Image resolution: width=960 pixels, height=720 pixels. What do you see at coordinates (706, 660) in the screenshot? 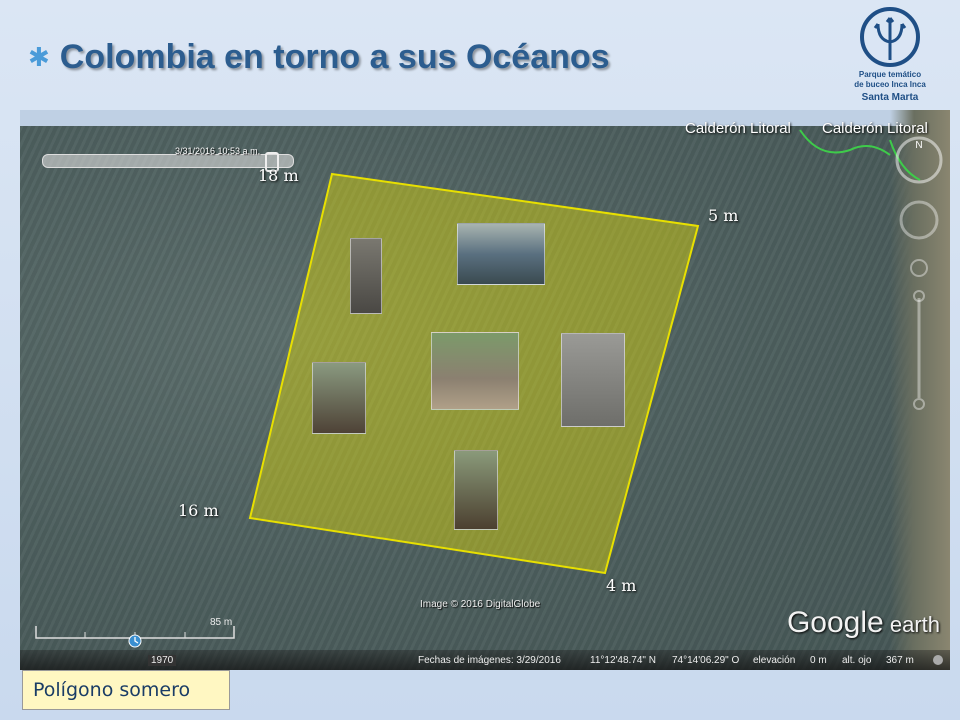
I see `longitude: 74°14'06.29" O` at bounding box center [706, 660].